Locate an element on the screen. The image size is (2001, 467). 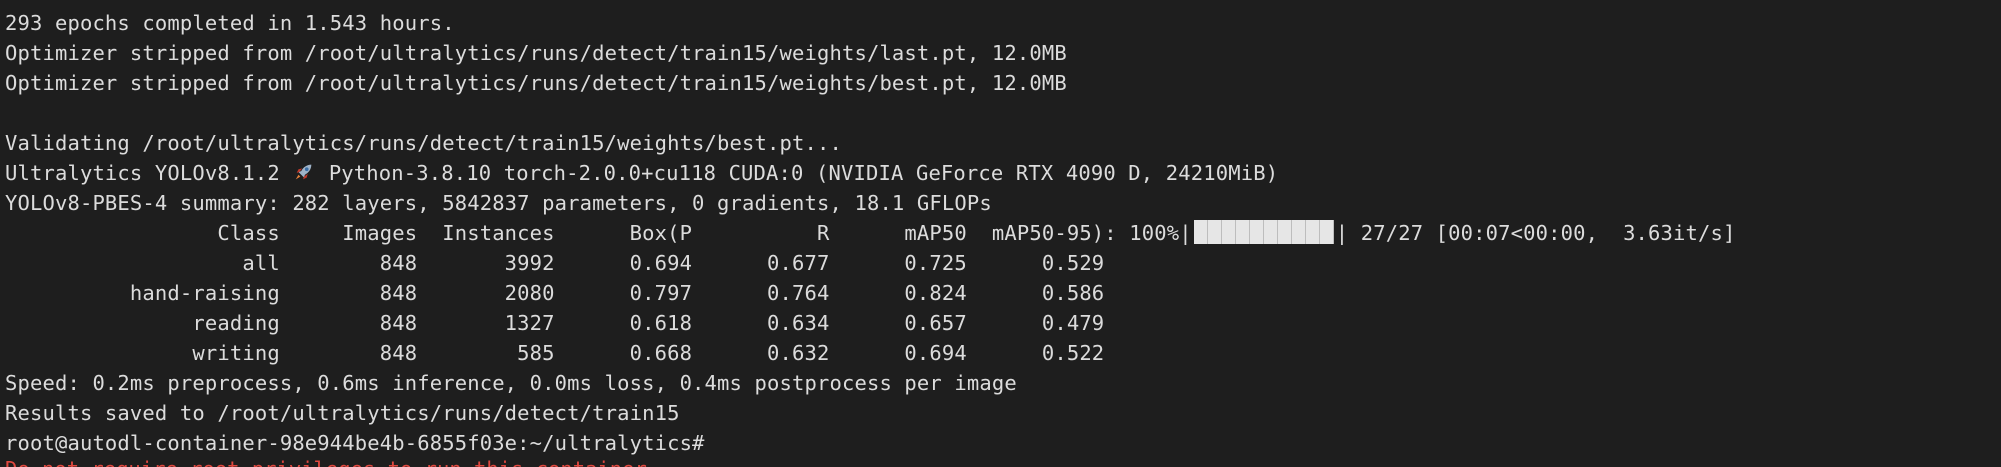
progress-status-text: | 27/27 [00:07<00:00, 3.63it/s] is located at coordinates (1535, 233).